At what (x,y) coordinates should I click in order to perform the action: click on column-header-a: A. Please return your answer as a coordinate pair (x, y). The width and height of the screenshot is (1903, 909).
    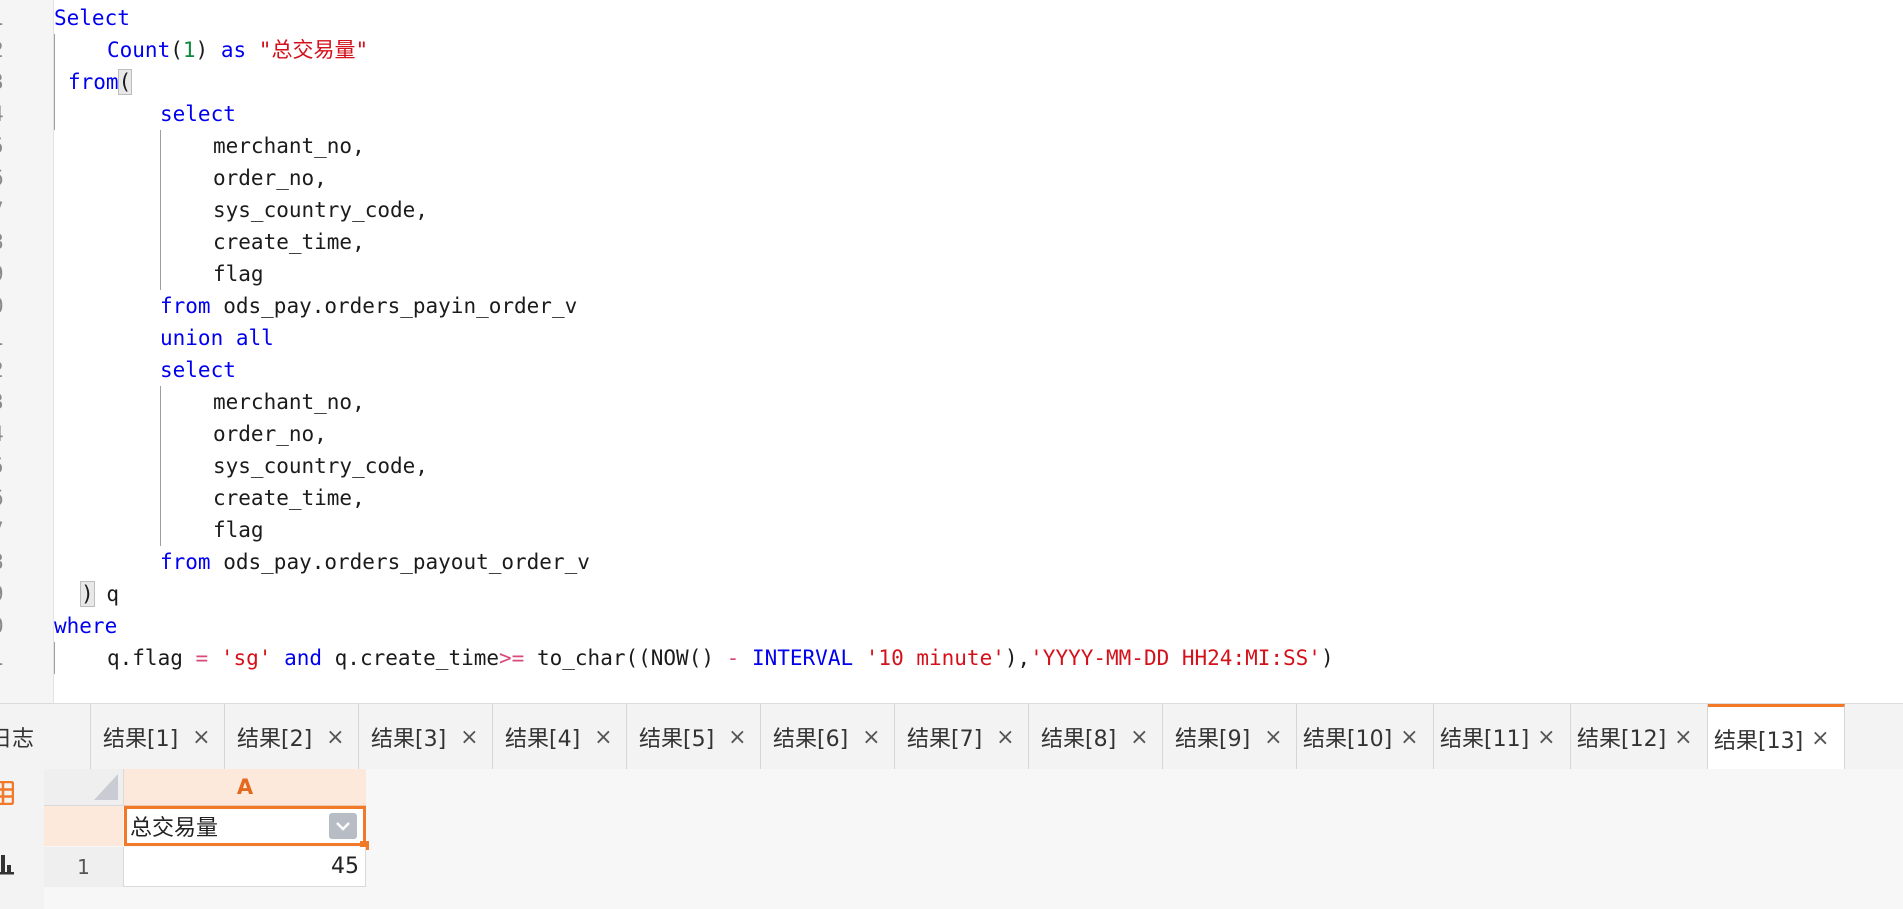
    Looking at the image, I should click on (245, 787).